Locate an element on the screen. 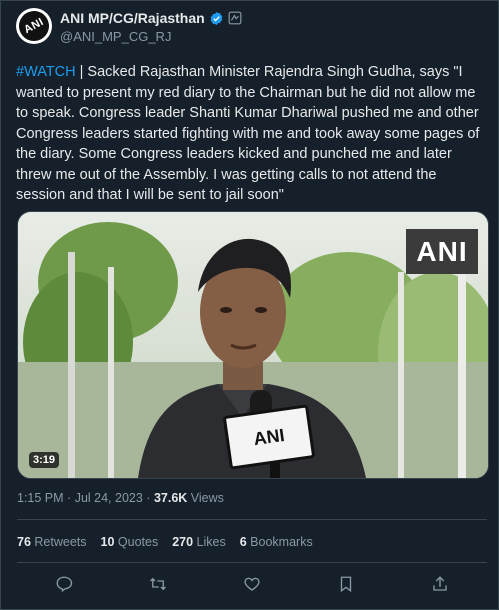 The height and width of the screenshot is (610, 499). hashtag-link: #WATCH is located at coordinates (46, 72).